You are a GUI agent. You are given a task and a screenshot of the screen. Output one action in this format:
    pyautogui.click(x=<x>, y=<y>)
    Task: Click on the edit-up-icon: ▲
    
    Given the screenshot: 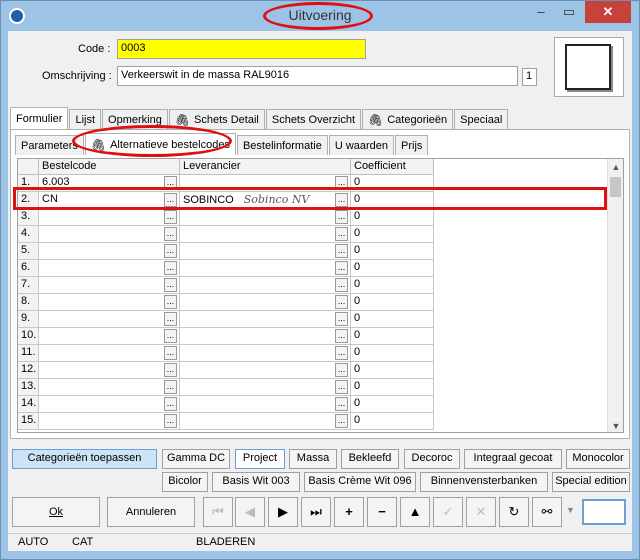 What is the action you would take?
    pyautogui.click(x=415, y=512)
    